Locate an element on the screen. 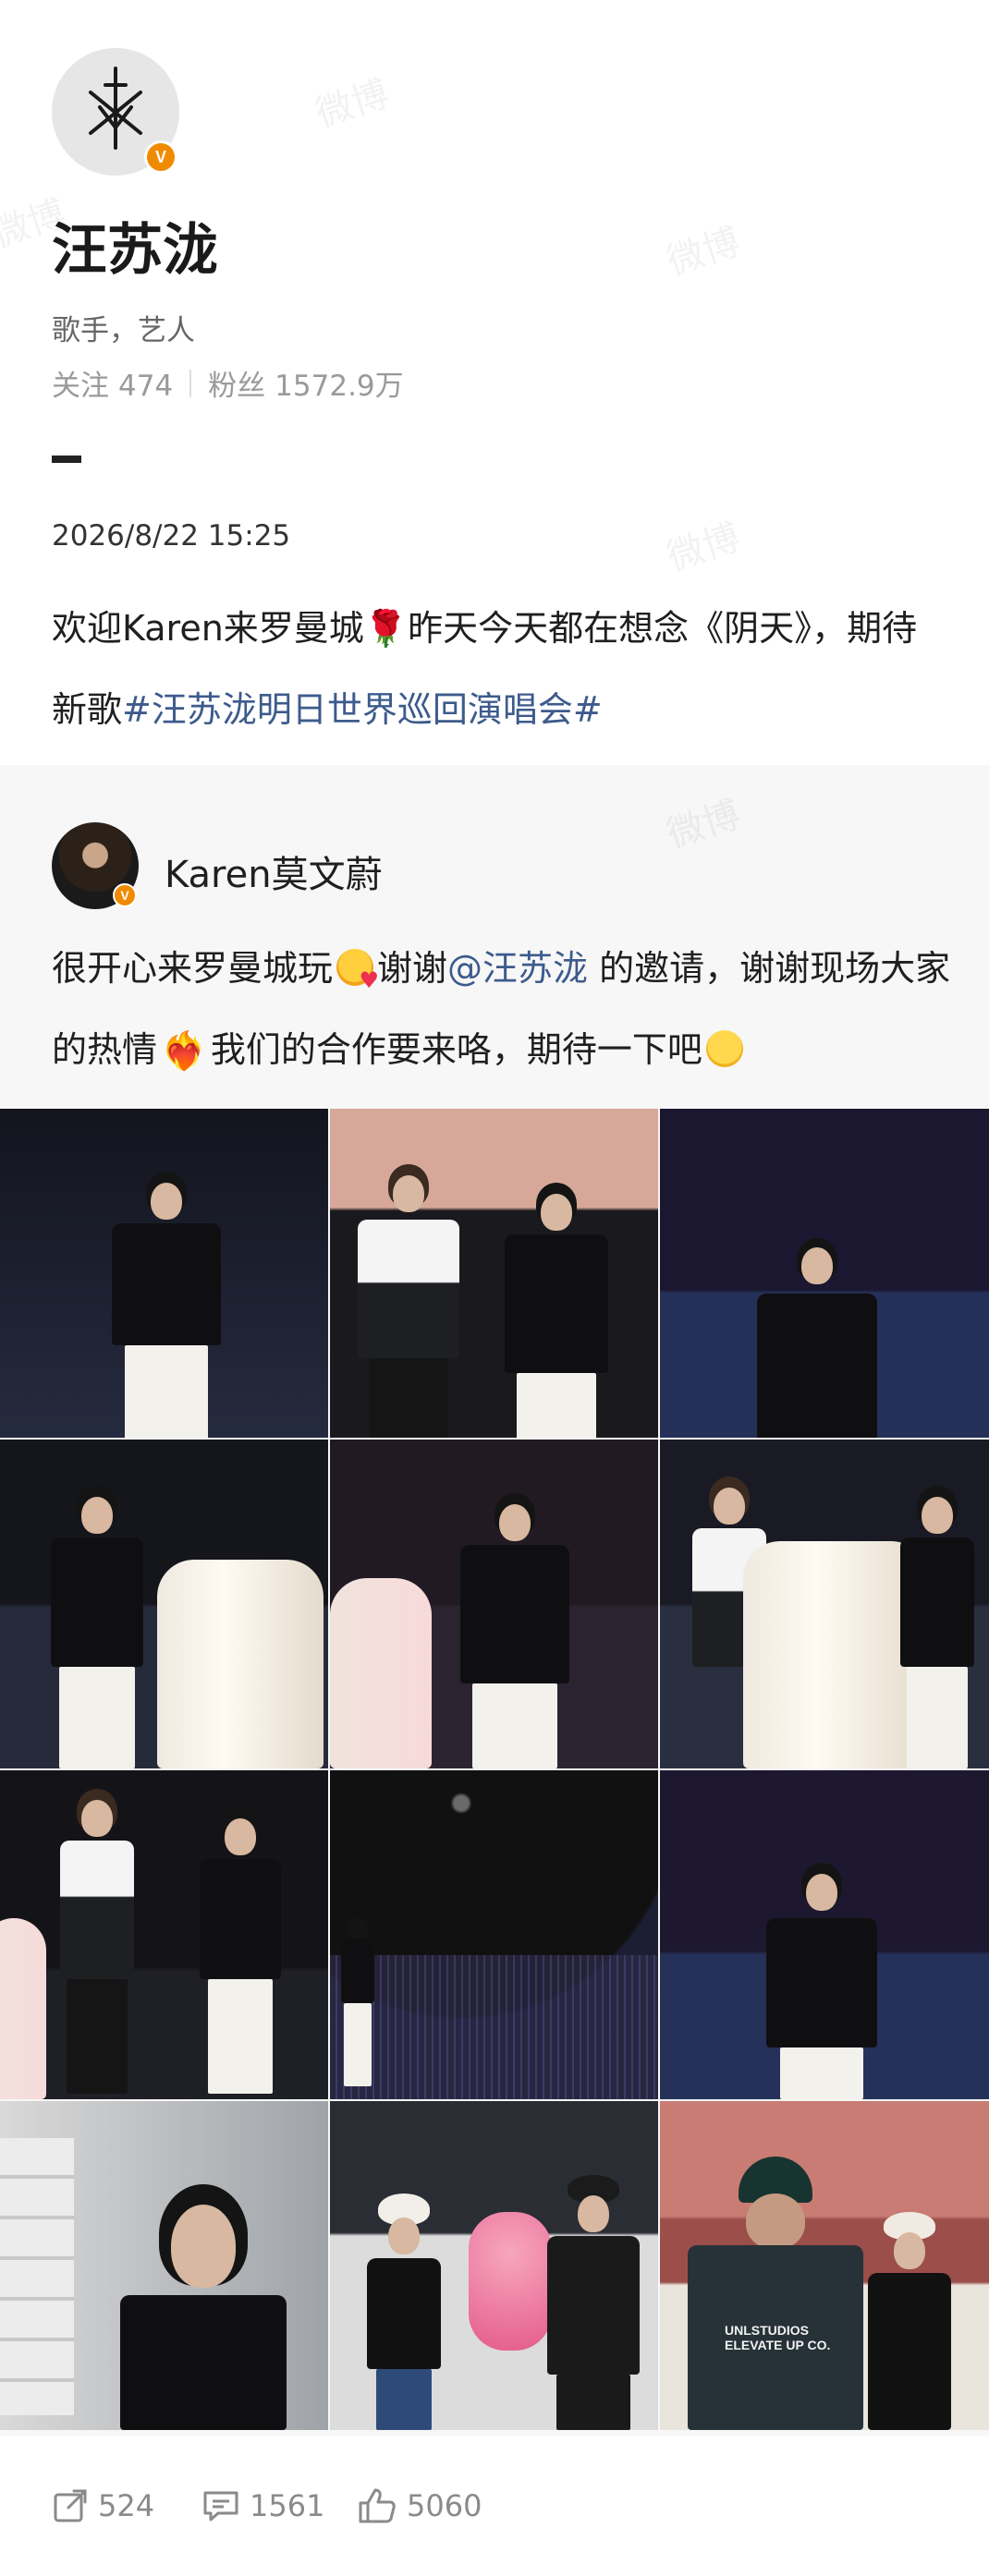 Image resolution: width=989 pixels, height=2576 pixels. performer-figure: UNLSTUDIOS ELEVATE UP CO. is located at coordinates (775, 2293).